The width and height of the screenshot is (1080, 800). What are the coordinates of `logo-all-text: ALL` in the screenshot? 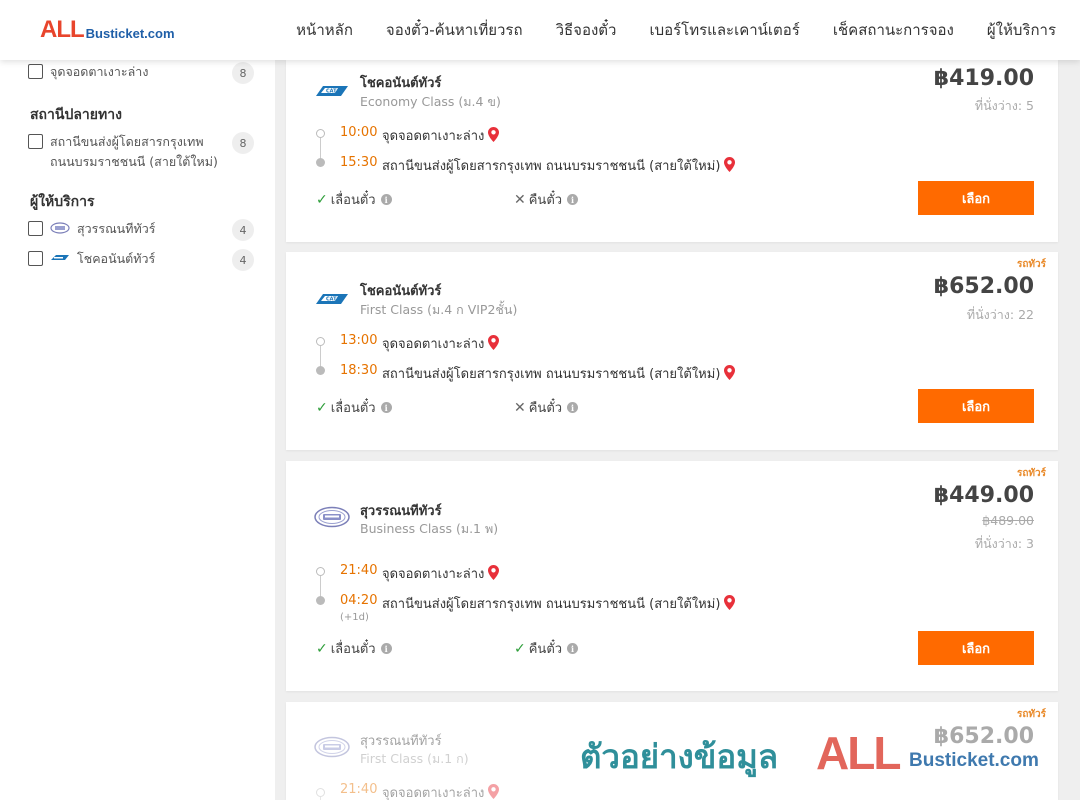 It's located at (62, 29).